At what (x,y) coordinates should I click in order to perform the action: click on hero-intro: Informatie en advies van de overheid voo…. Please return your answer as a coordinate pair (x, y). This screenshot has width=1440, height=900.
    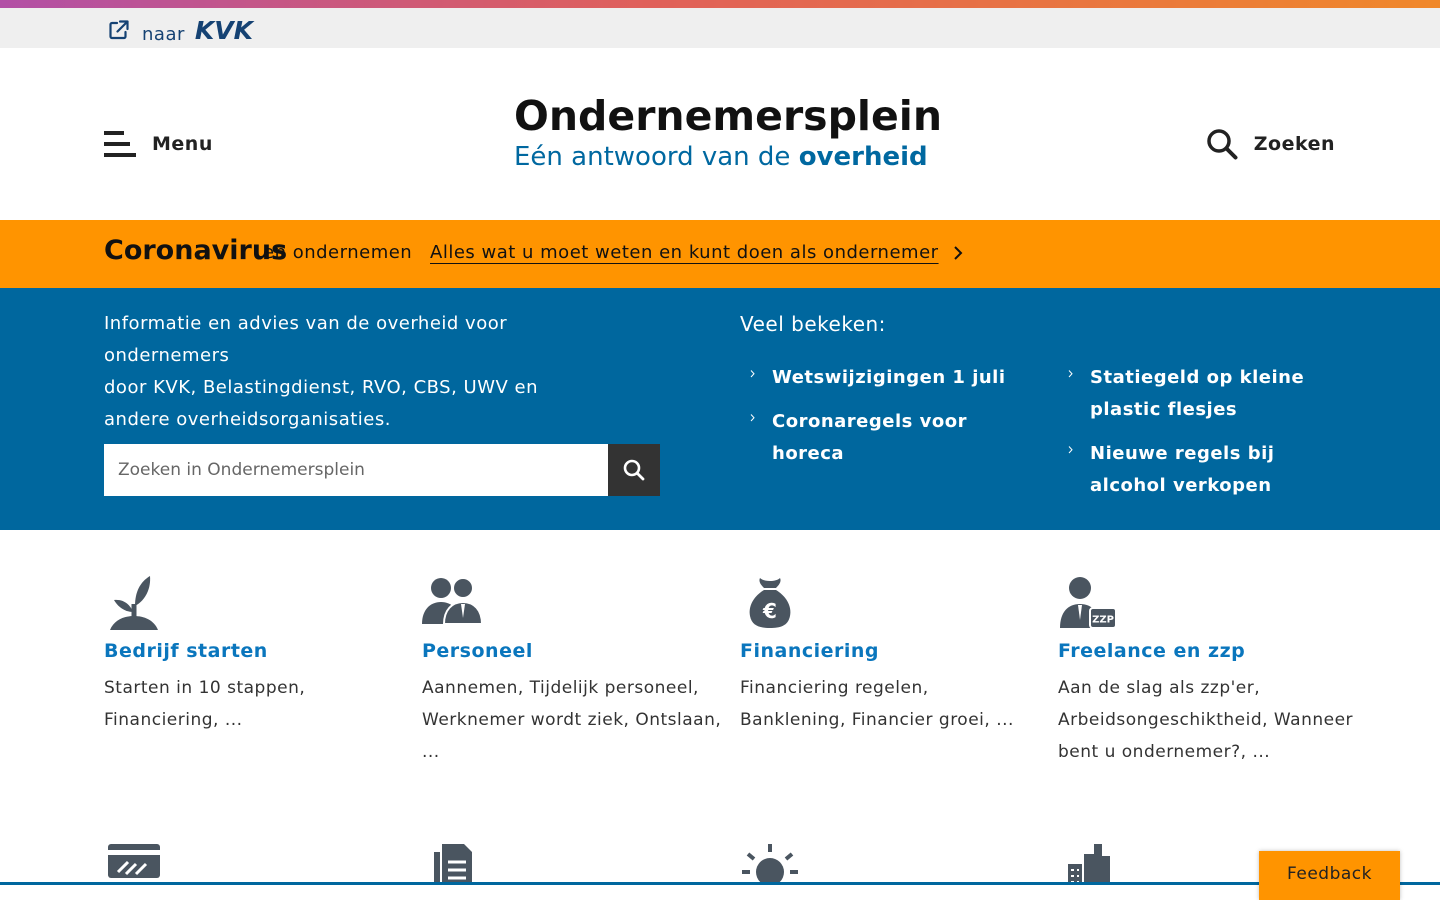
    Looking at the image, I should click on (364, 372).